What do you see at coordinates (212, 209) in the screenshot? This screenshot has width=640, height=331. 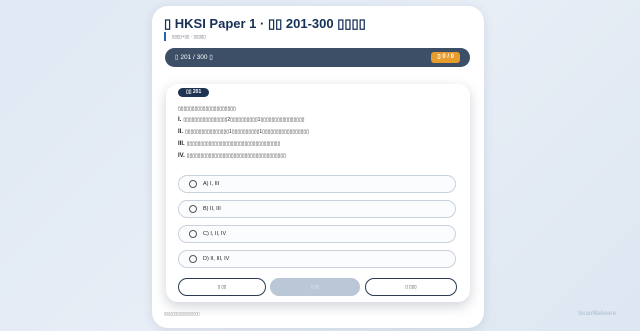 I see `option-label: B) II, III` at bounding box center [212, 209].